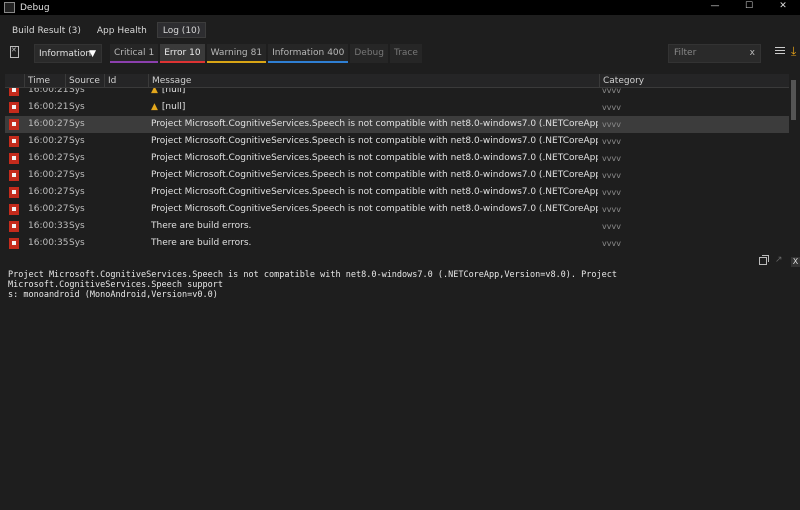 This screenshot has width=800, height=510. I want to click on table-row: 16:00:35 Sys There are build errors. vvvv, so click(397, 243).